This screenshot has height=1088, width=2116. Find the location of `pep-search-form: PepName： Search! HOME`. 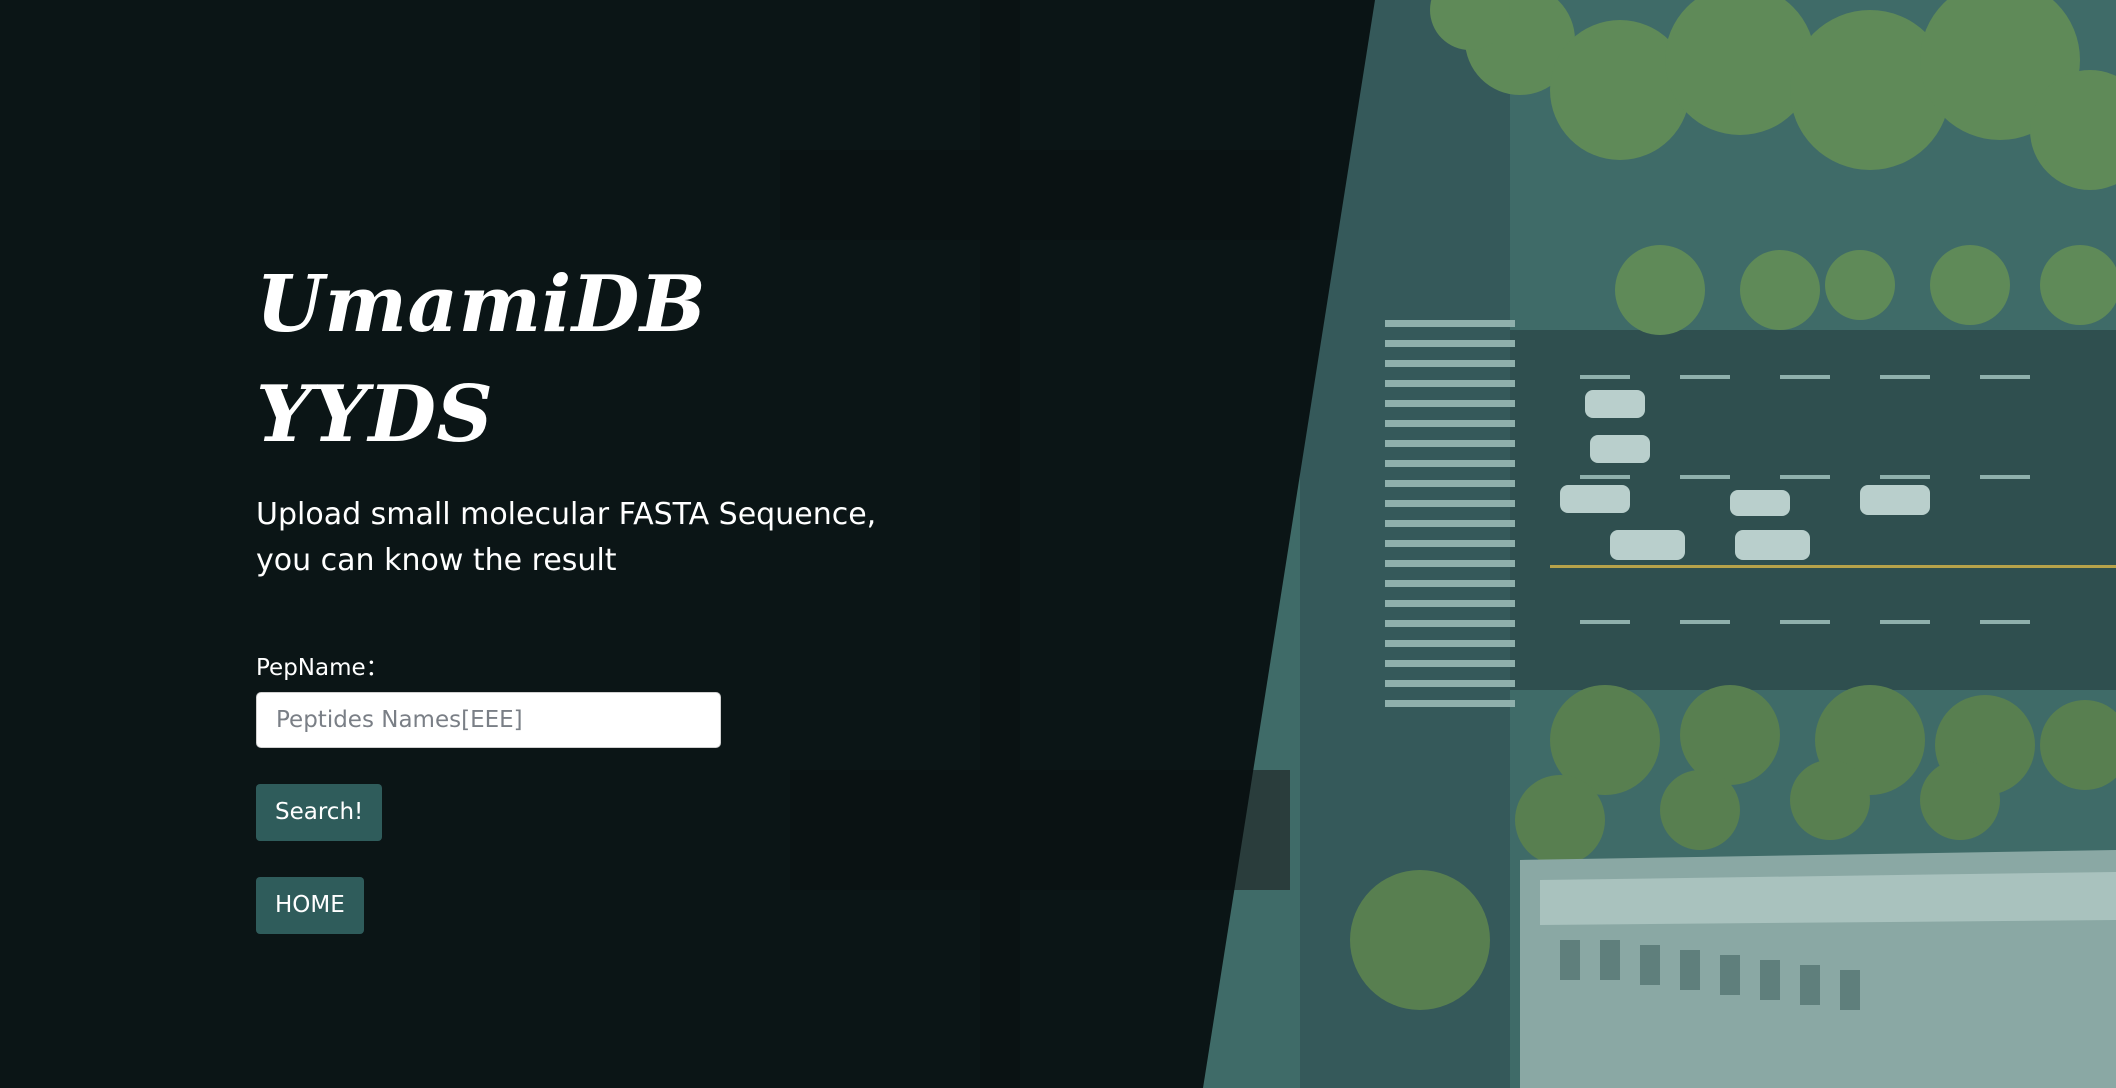

pep-search-form: PepName： Search! HOME is located at coordinates (606, 794).